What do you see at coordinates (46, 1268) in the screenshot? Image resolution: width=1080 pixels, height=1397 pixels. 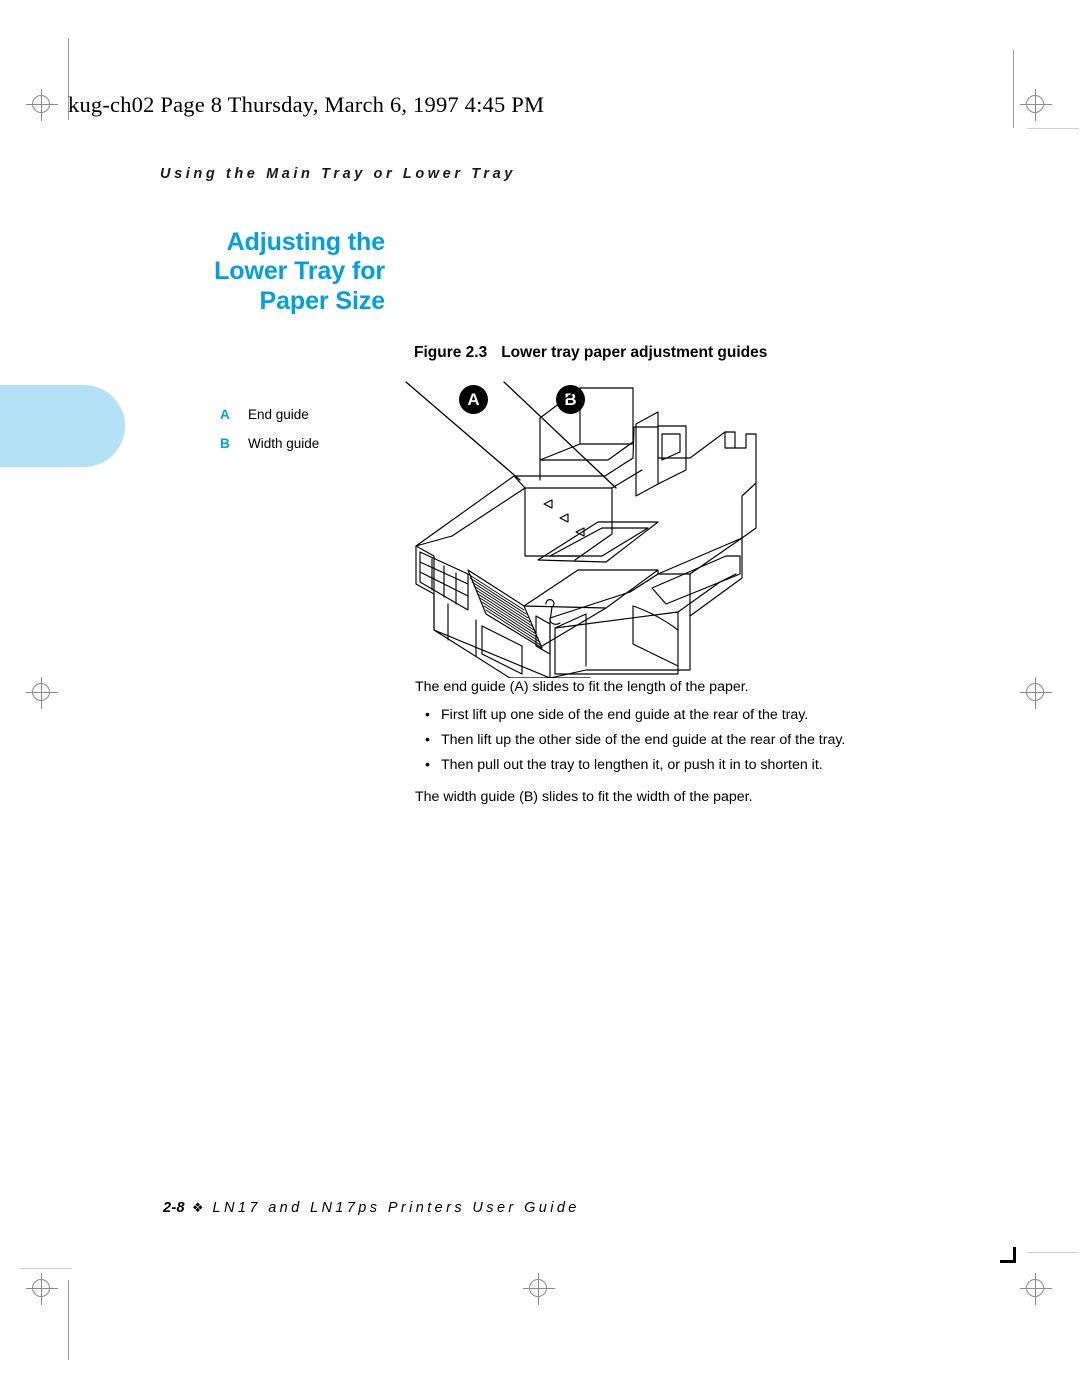 I see `trim-line-bottom-left` at bounding box center [46, 1268].